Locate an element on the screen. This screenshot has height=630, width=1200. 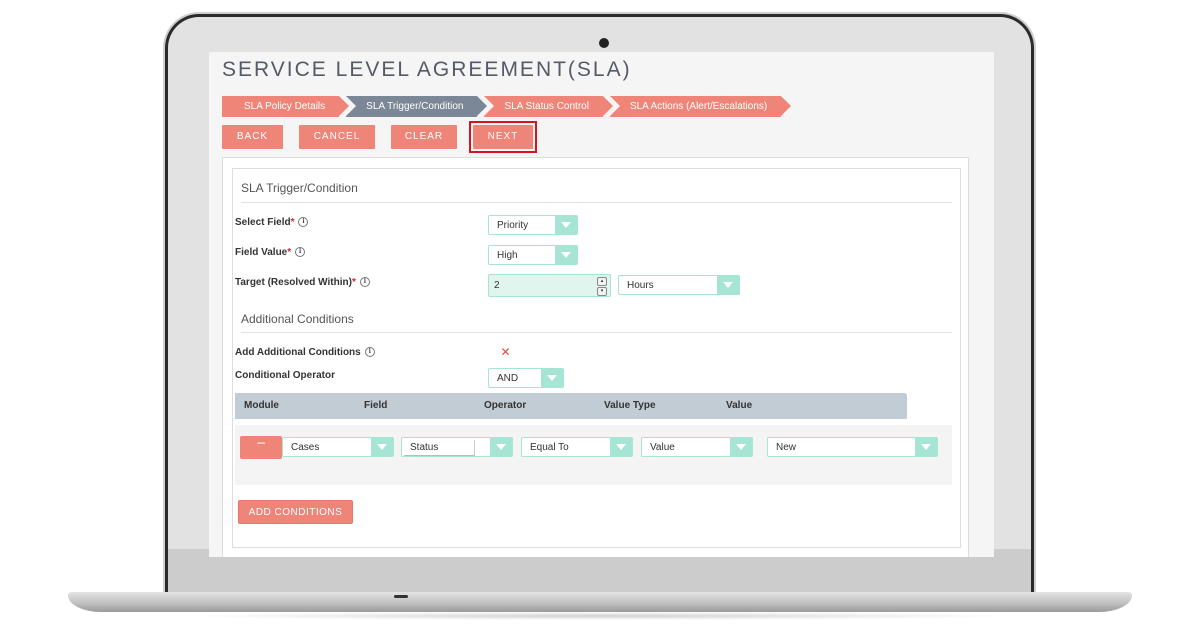
next-button: NEXT is located at coordinates (503, 137).